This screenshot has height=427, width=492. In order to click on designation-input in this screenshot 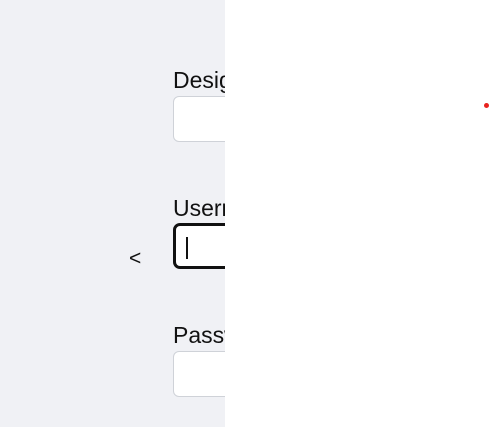, I will do `click(199, 119)`.